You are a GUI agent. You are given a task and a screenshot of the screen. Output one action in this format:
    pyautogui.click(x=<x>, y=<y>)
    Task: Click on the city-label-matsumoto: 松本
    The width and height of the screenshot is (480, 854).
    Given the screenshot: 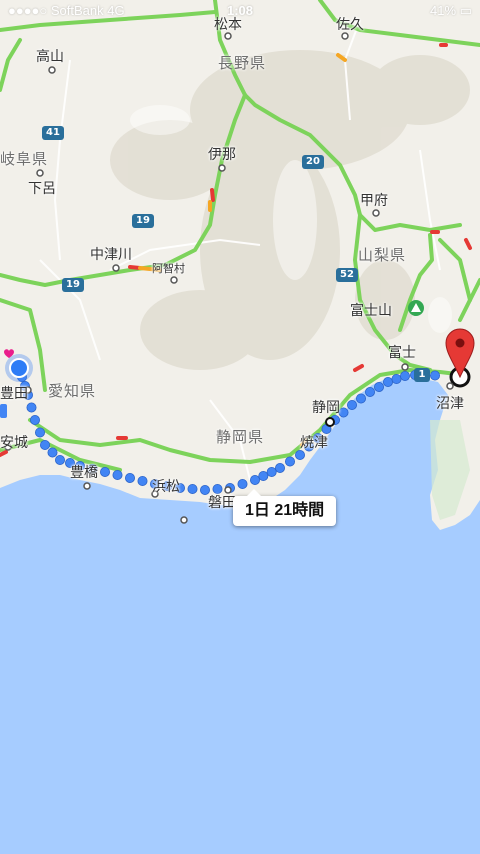 What is the action you would take?
    pyautogui.click(x=228, y=24)
    